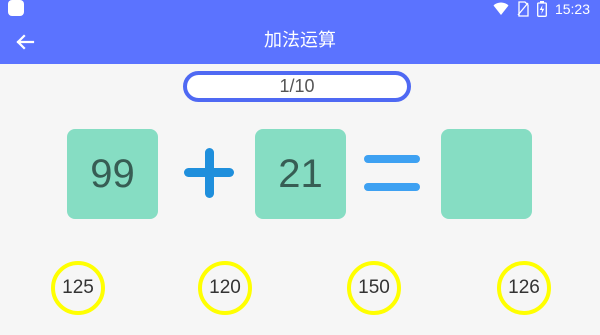  What do you see at coordinates (16, 8) in the screenshot?
I see `app-square-icon` at bounding box center [16, 8].